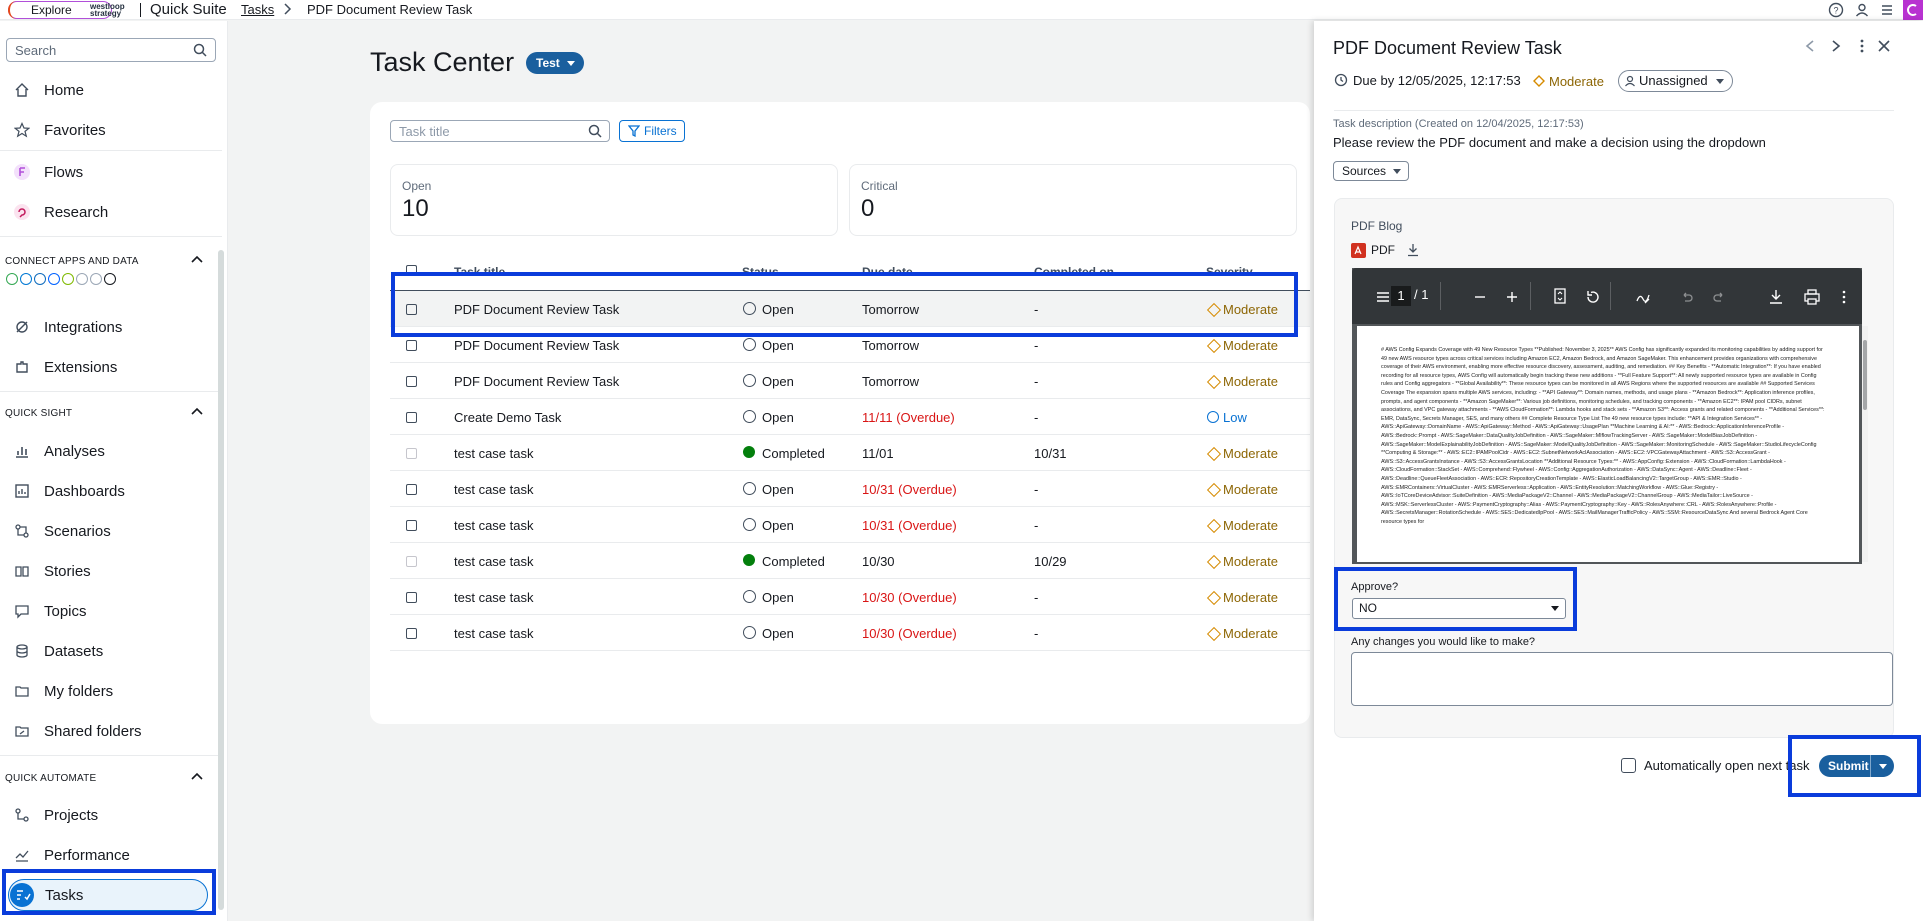  What do you see at coordinates (1480, 297) in the screenshot?
I see `zoom-out-icon` at bounding box center [1480, 297].